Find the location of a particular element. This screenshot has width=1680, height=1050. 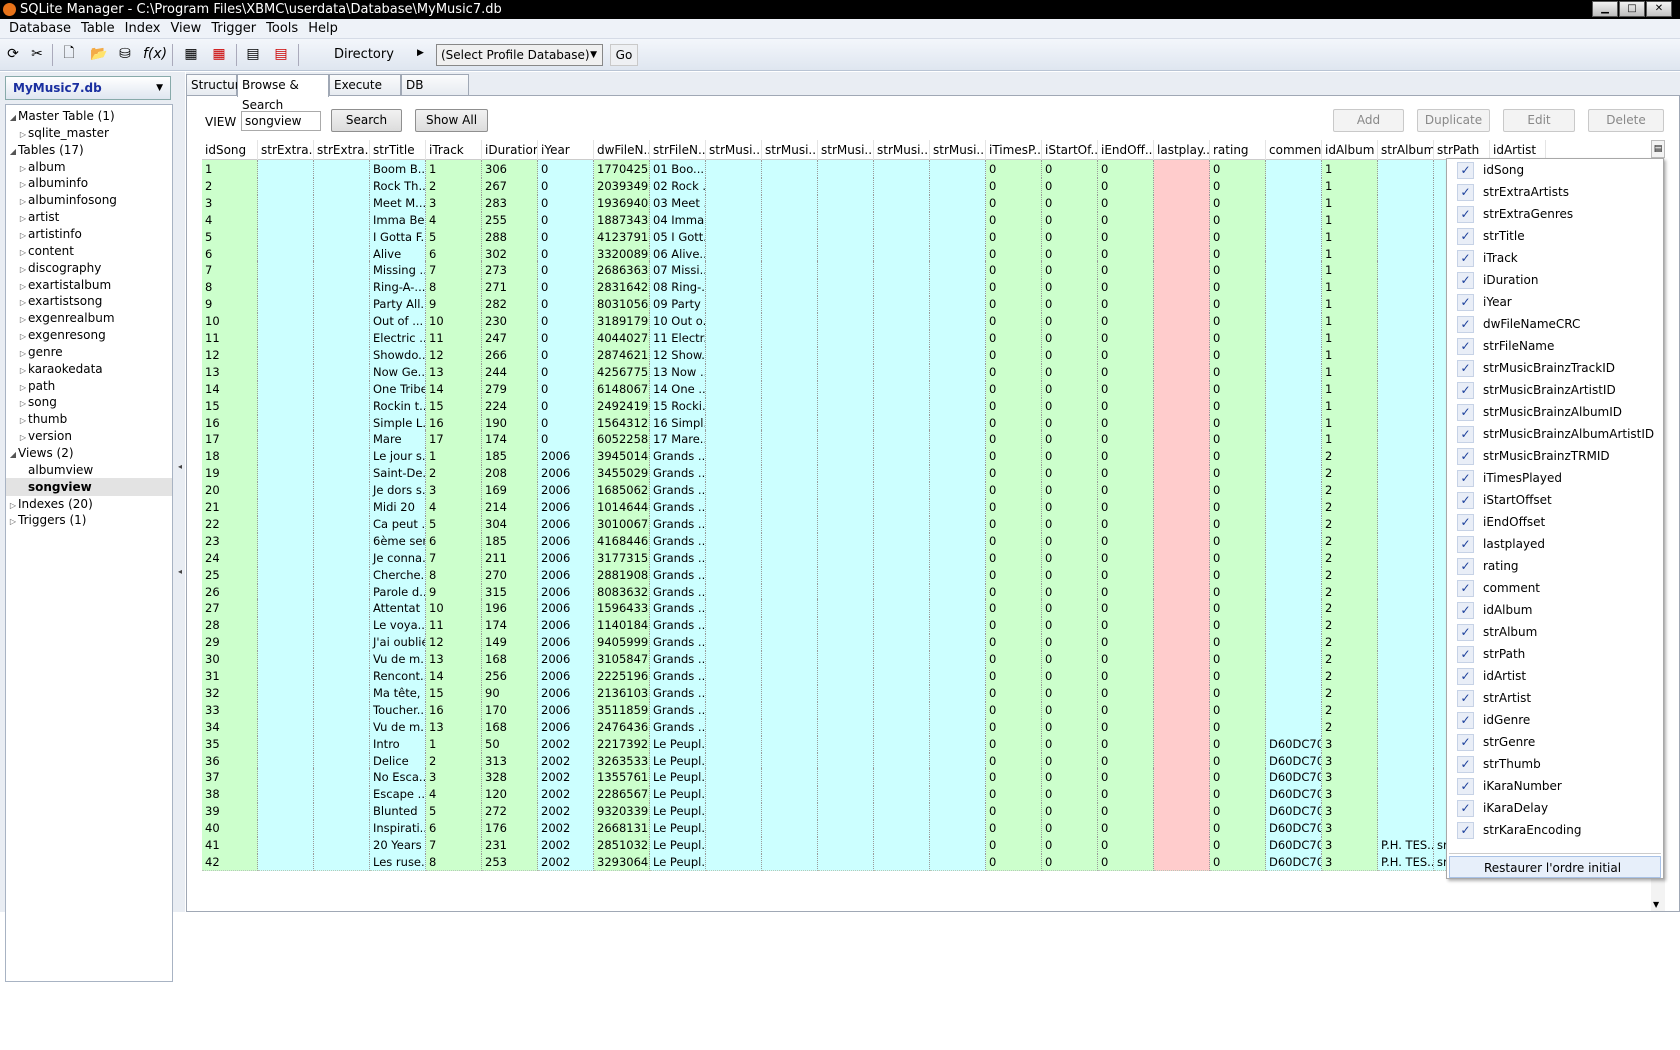

table-cell: 34 is located at coordinates (230, 726).